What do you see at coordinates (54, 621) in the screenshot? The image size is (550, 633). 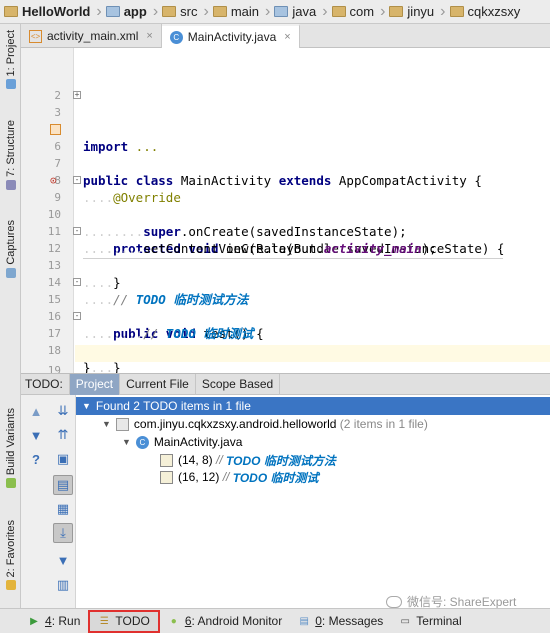 I see `run-tool-button: ▶ 4: Run` at bounding box center [54, 621].